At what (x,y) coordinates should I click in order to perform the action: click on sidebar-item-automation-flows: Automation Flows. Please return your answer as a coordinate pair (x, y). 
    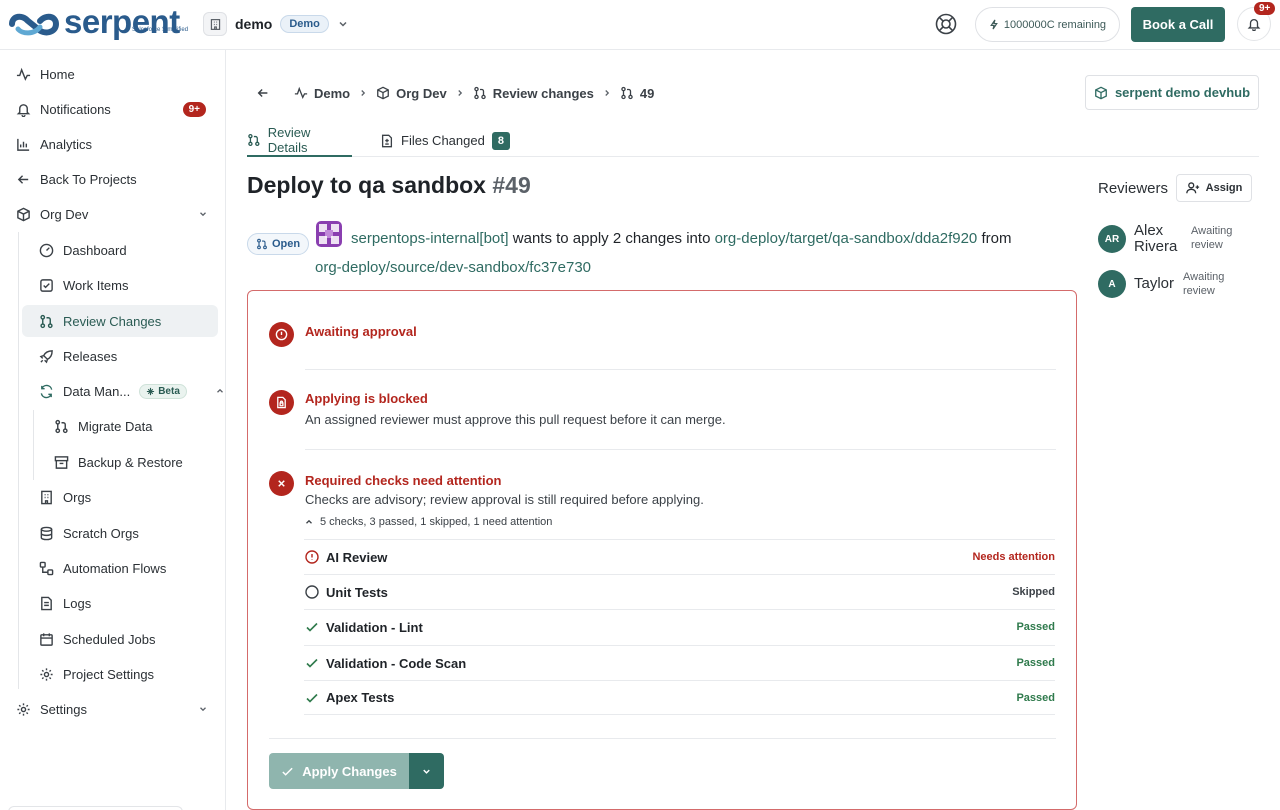
    Looking at the image, I should click on (129, 568).